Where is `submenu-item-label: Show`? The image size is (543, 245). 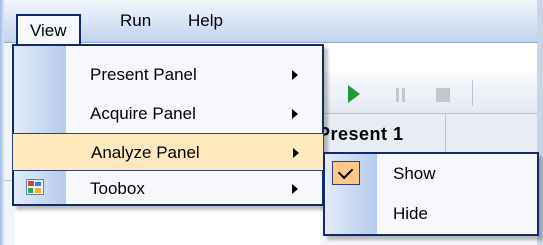 submenu-item-label: Show is located at coordinates (414, 173).